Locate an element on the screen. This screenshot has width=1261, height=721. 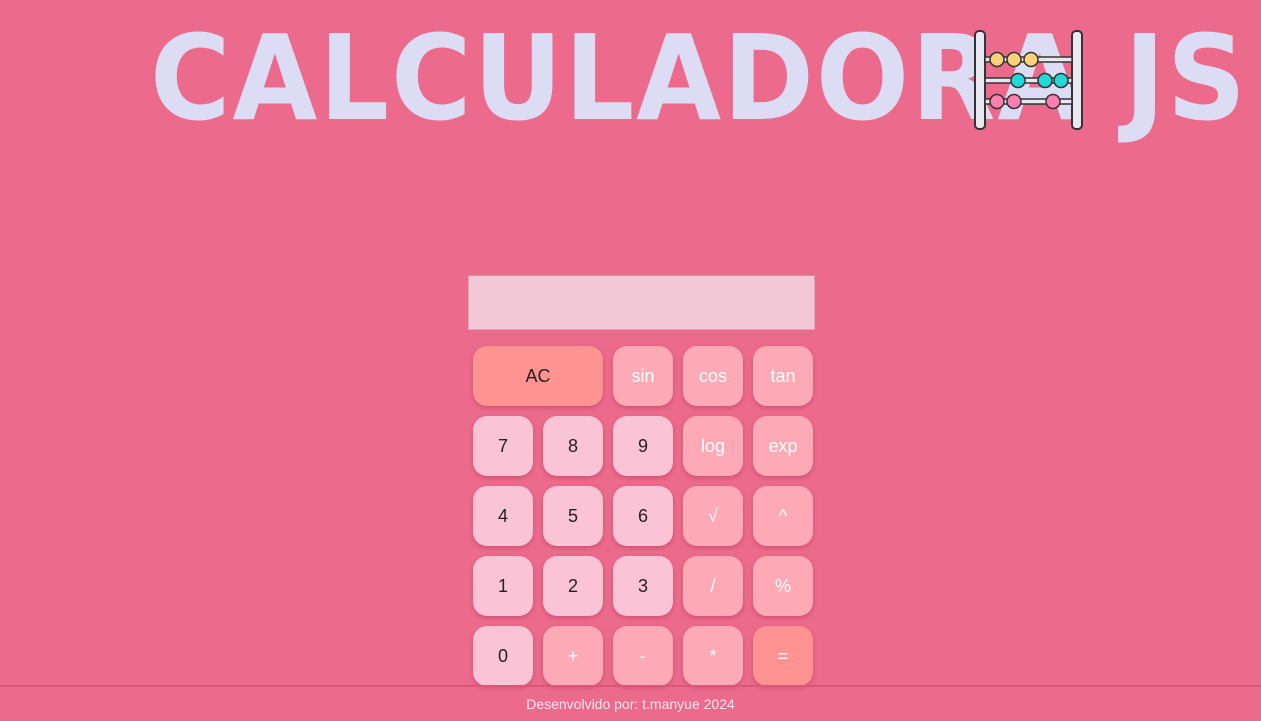
digit-3-button: 3 is located at coordinates (643, 586).